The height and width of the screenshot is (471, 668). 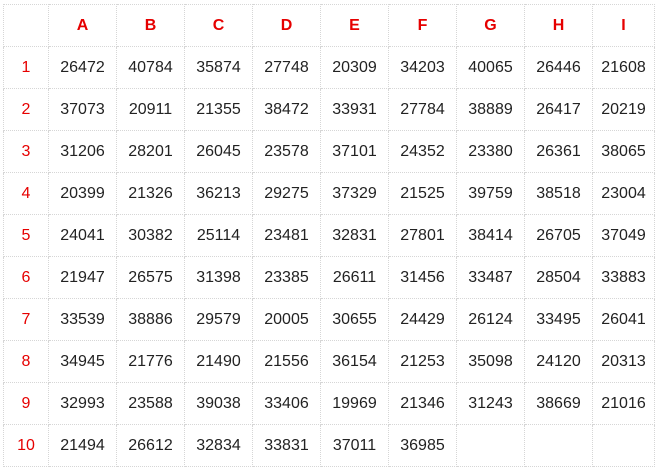 I want to click on column-header: D, so click(x=286, y=25).